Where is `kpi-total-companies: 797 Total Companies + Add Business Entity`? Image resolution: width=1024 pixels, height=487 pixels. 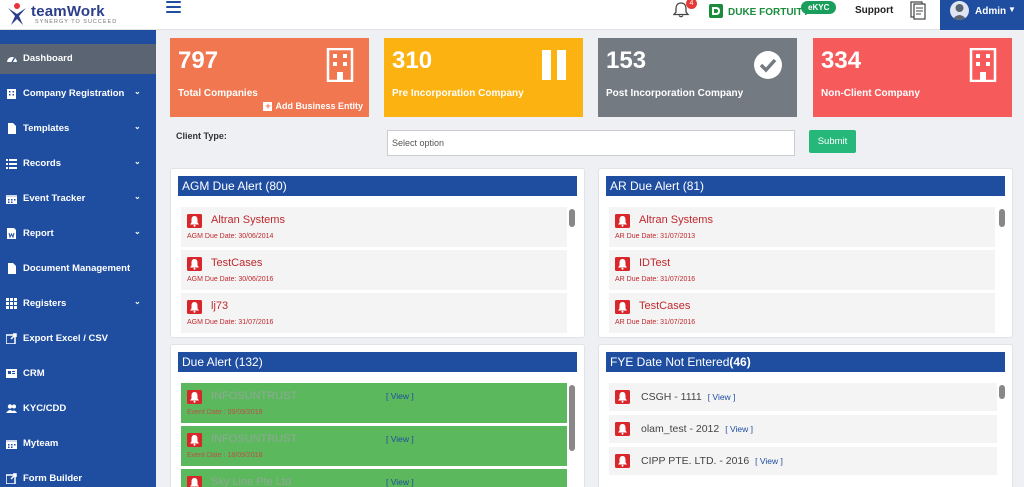
kpi-total-companies: 797 Total Companies + Add Business Entity is located at coordinates (269, 77).